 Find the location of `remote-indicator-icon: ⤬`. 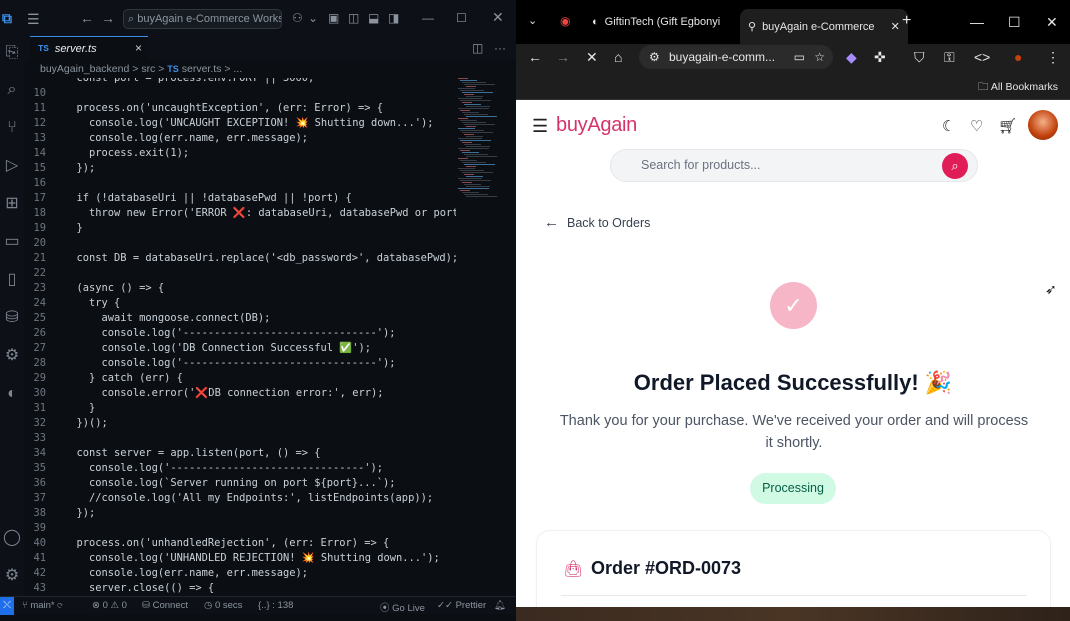

remote-indicator-icon: ⤬ is located at coordinates (7, 606).